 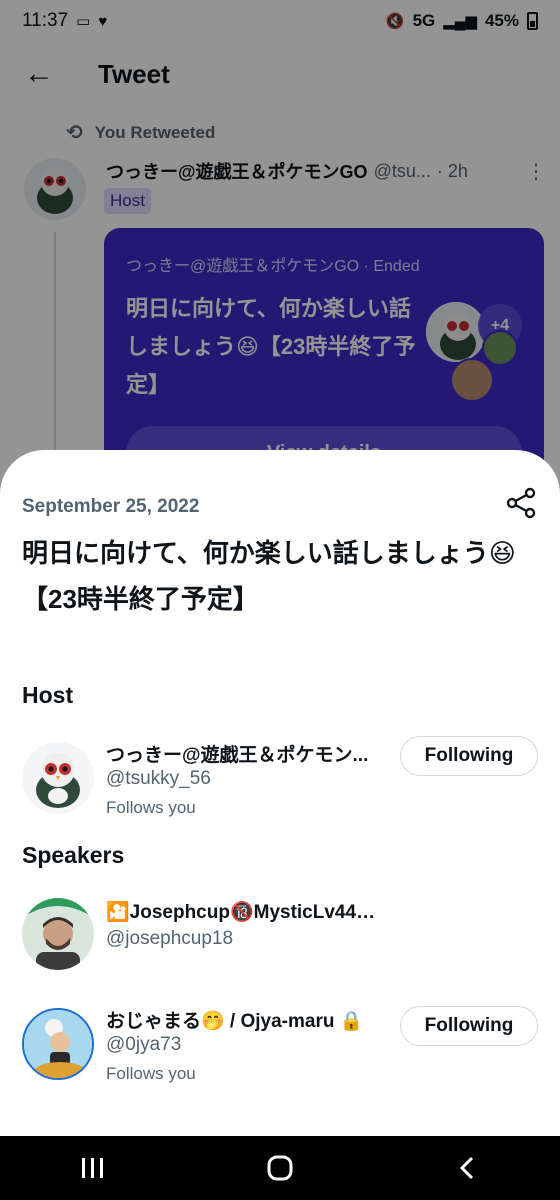 What do you see at coordinates (269, 576) in the screenshot?
I see `space-title-large: 明日に向けて、何か楽しい話しましょう😆【23時半終了予定】` at bounding box center [269, 576].